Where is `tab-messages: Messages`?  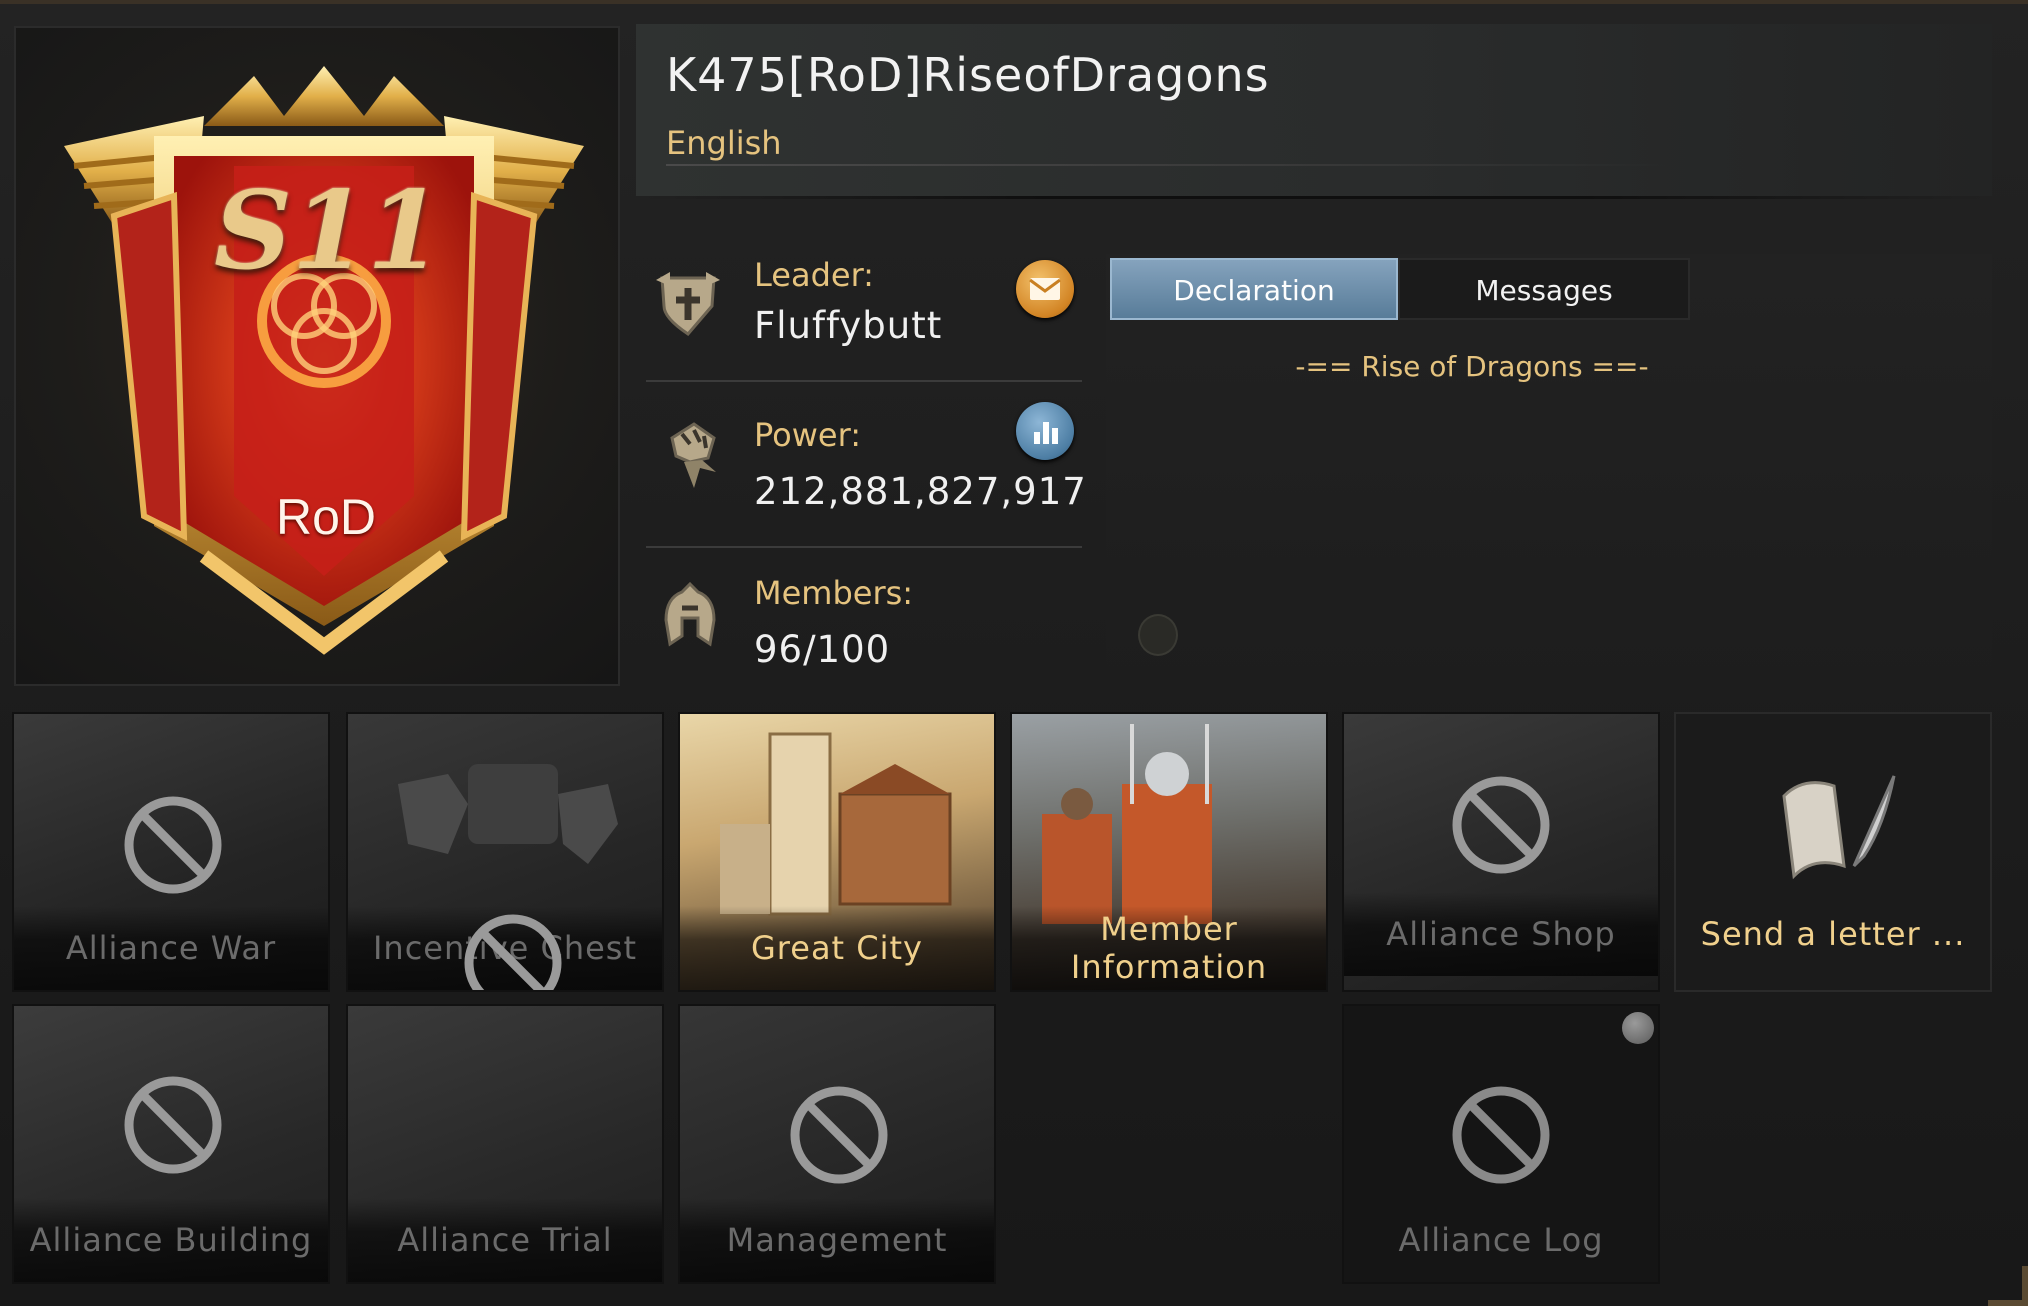 tab-messages: Messages is located at coordinates (1544, 289).